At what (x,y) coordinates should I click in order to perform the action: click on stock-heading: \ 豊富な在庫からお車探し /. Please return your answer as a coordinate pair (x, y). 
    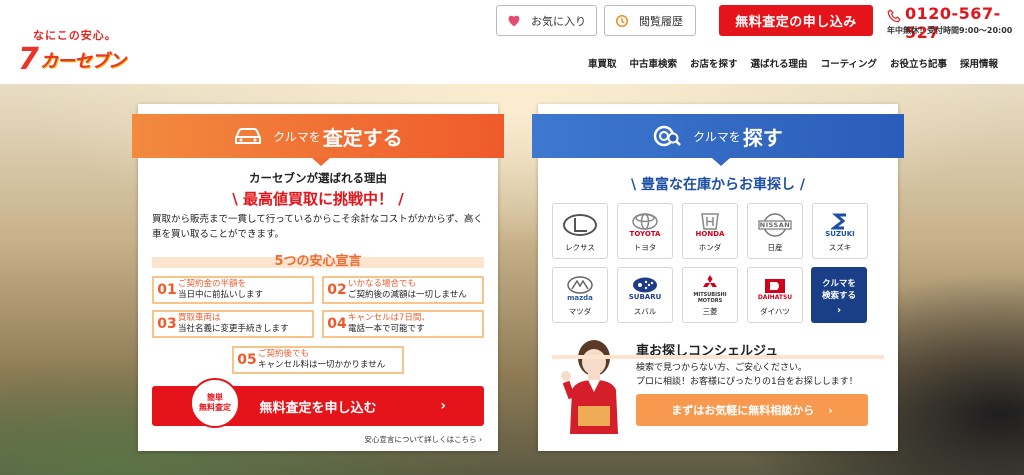
    Looking at the image, I should click on (718, 185).